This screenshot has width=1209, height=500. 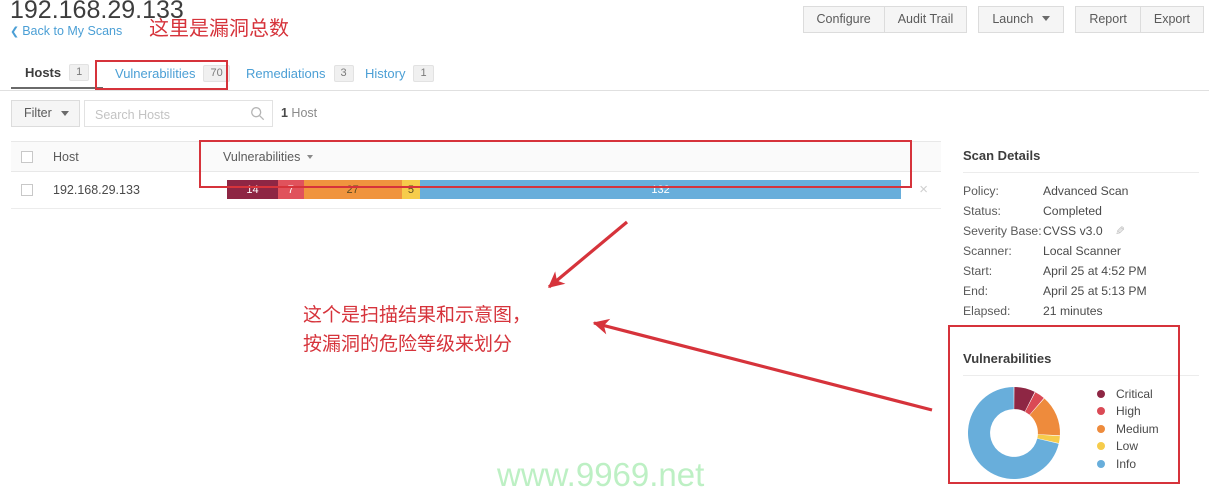 I want to click on scan-detail-key: Scanner:, so click(x=987, y=251).